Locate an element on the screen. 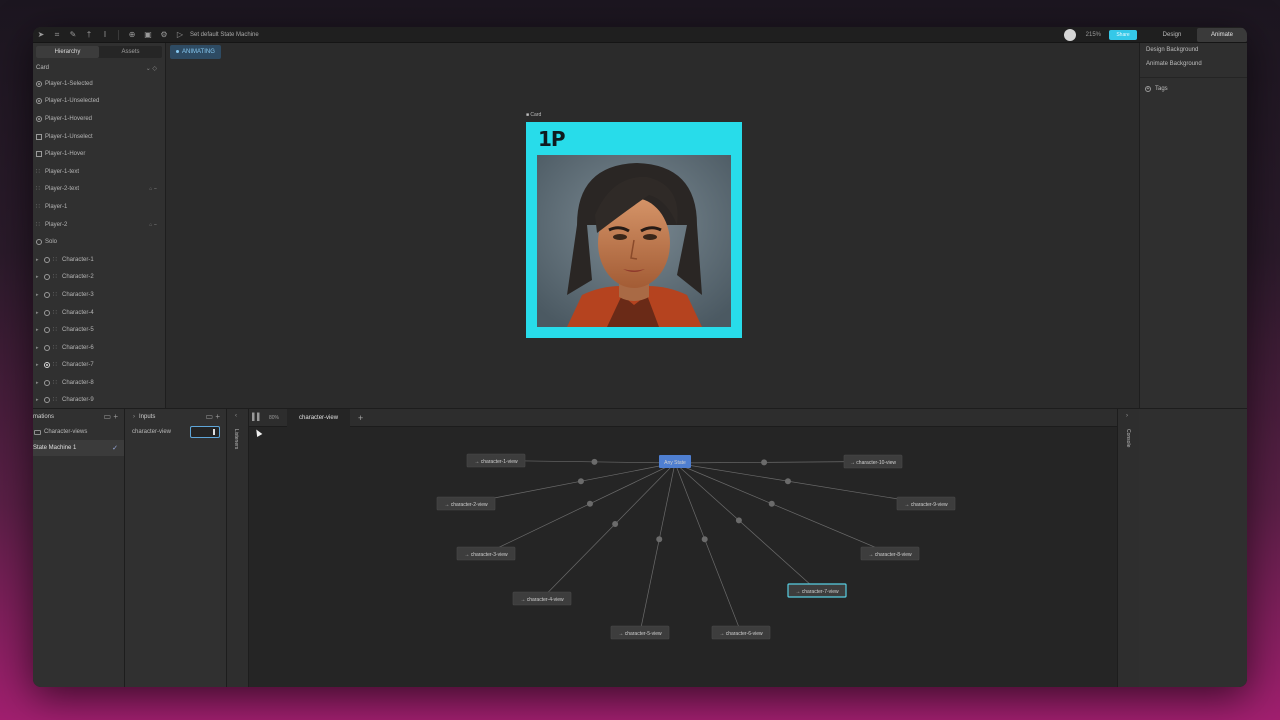 This screenshot has height=720, width=1280. hierarchy-item: Player-1-Unselected is located at coordinates (99, 102).